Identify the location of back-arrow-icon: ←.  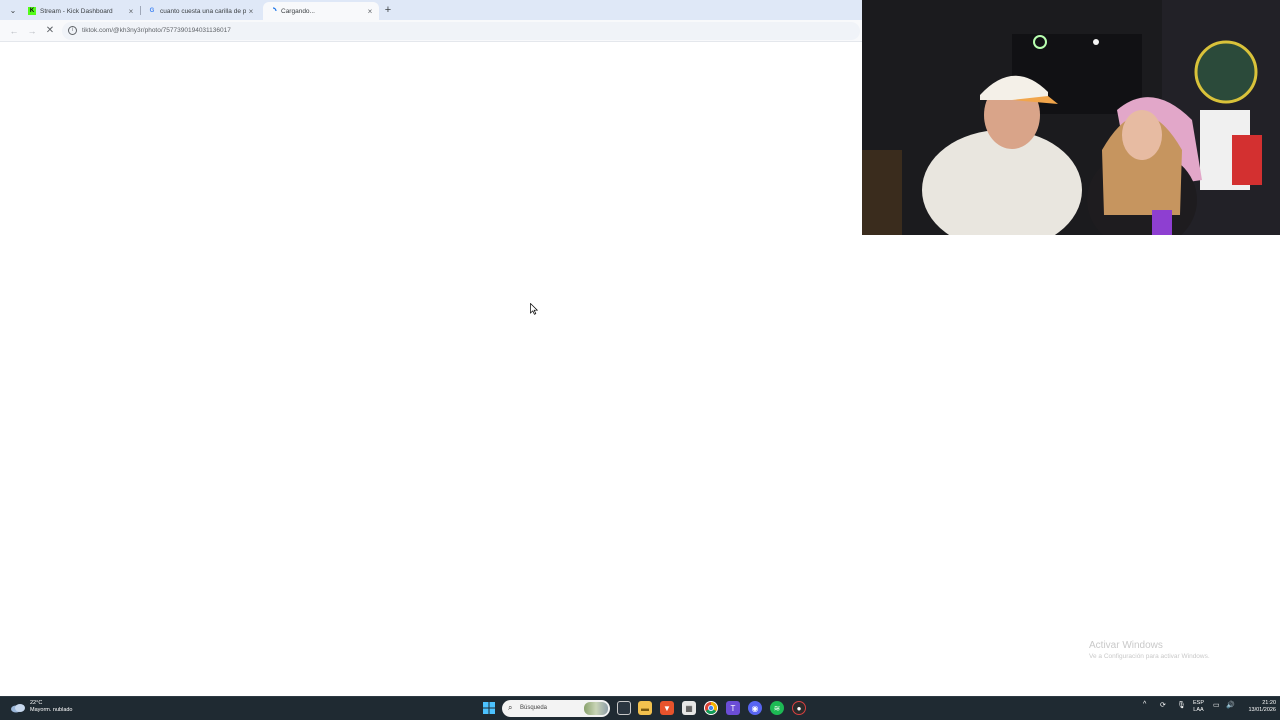
(14, 31).